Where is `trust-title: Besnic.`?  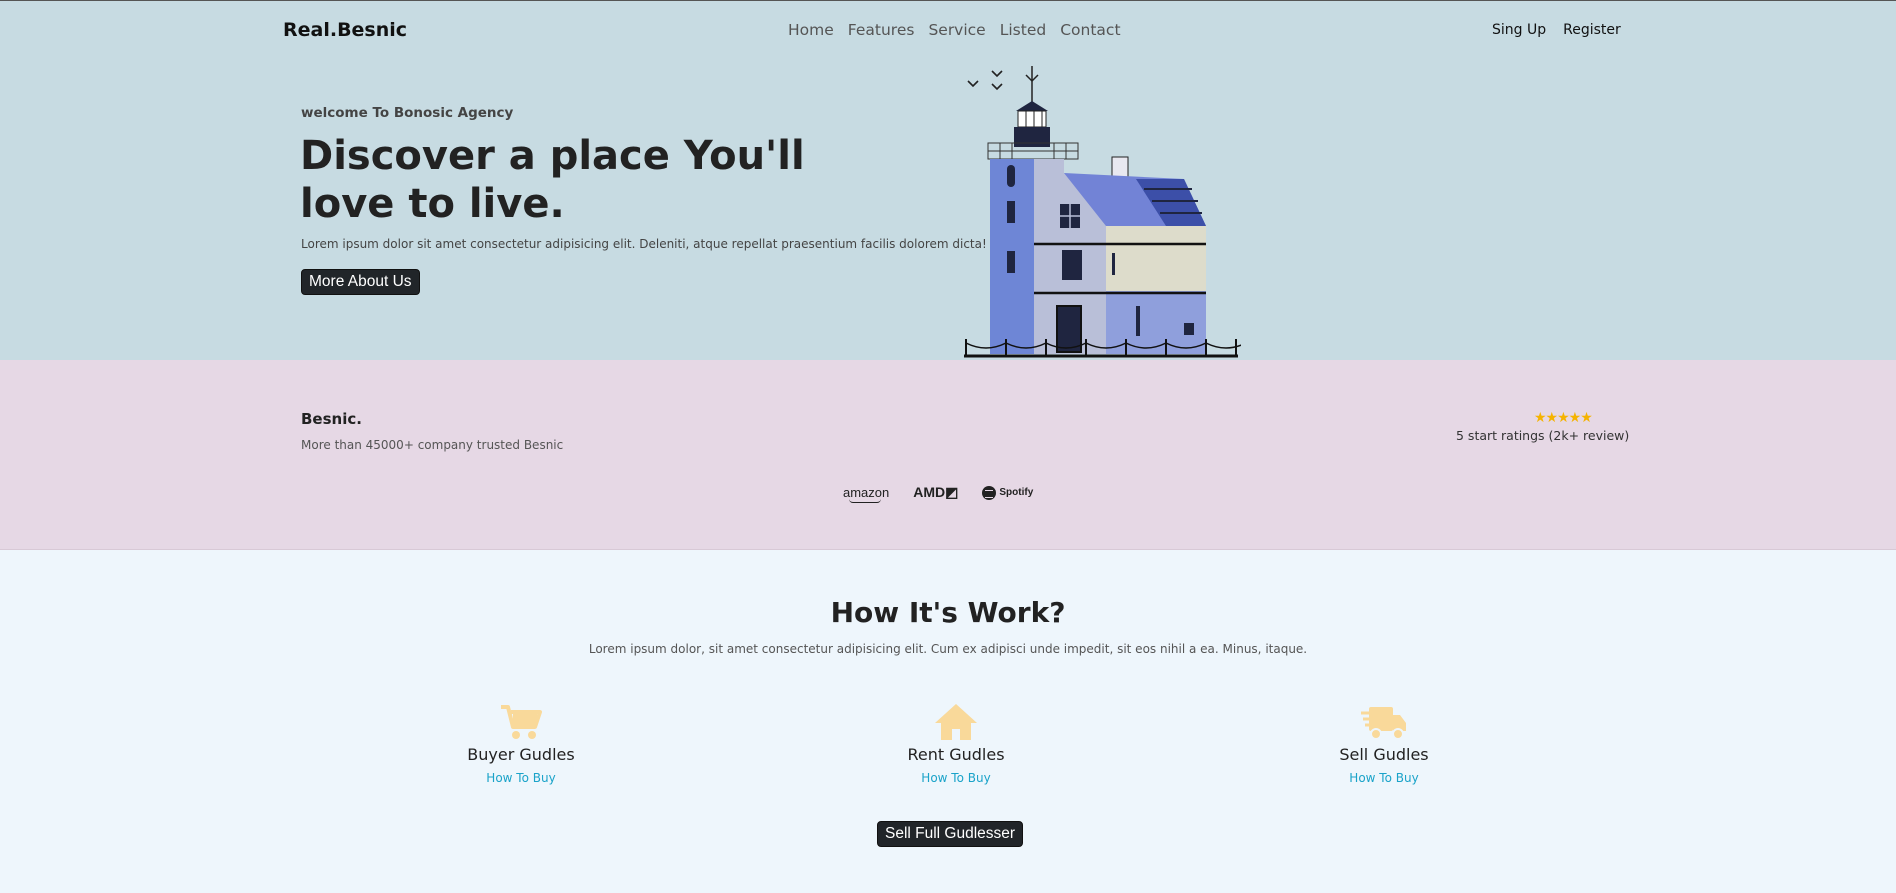 trust-title: Besnic. is located at coordinates (331, 419).